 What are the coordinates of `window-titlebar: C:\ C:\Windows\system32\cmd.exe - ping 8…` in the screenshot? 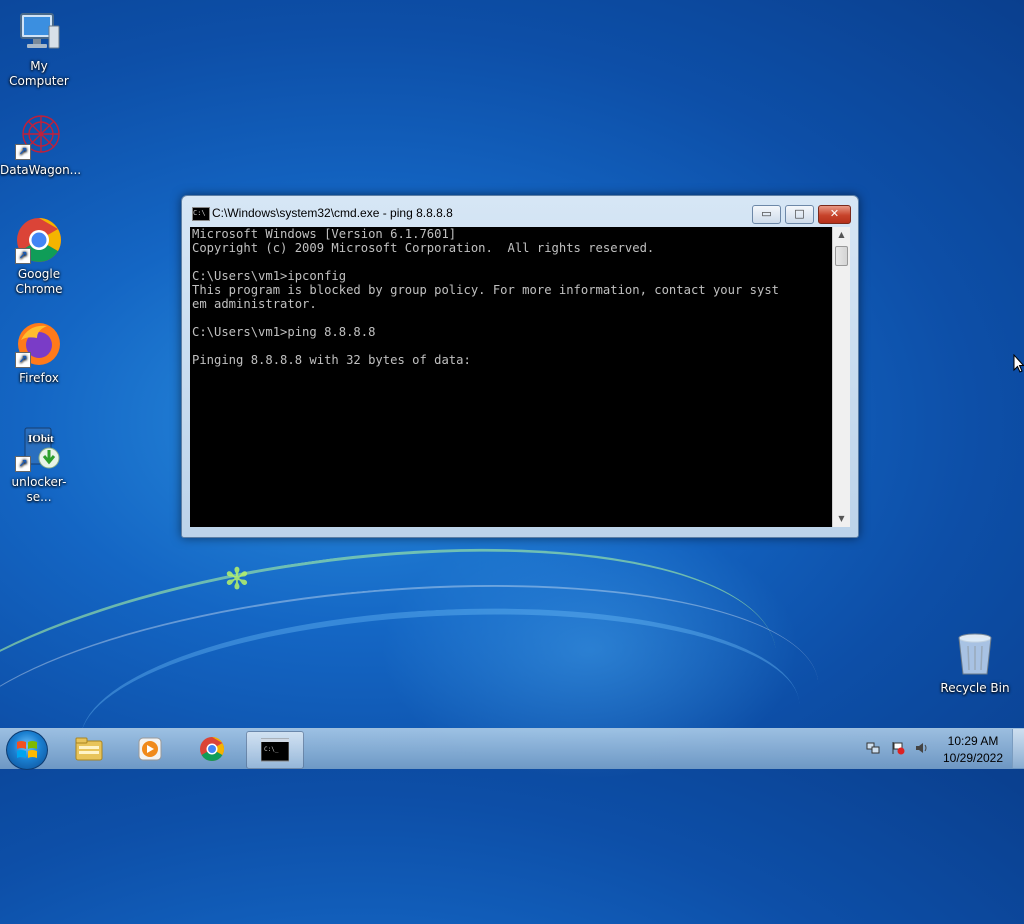 It's located at (520, 211).